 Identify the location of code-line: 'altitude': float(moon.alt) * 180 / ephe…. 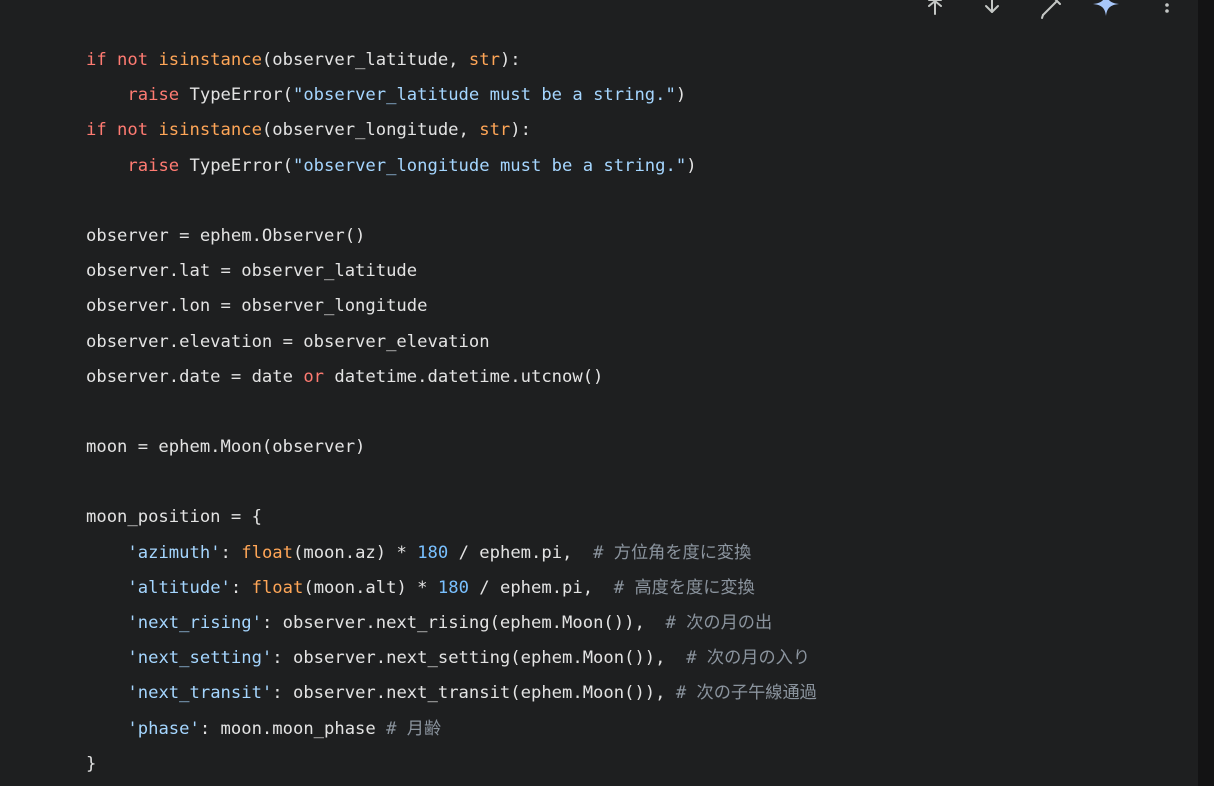
(451, 588).